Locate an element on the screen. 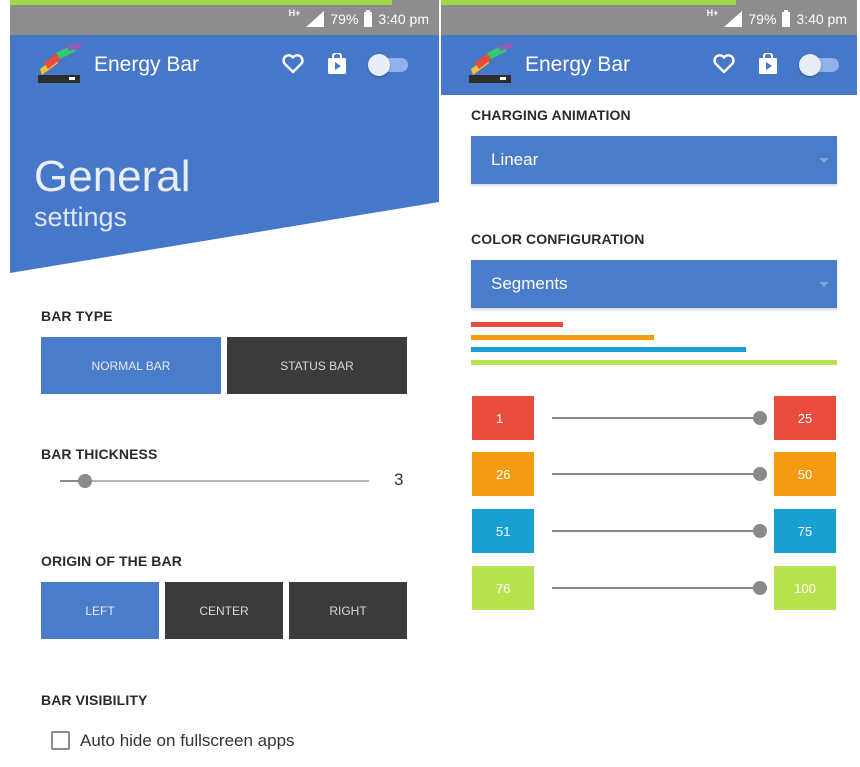 The width and height of the screenshot is (860, 767). auto-hide-label: Auto hide on fullscreen apps is located at coordinates (187, 740).